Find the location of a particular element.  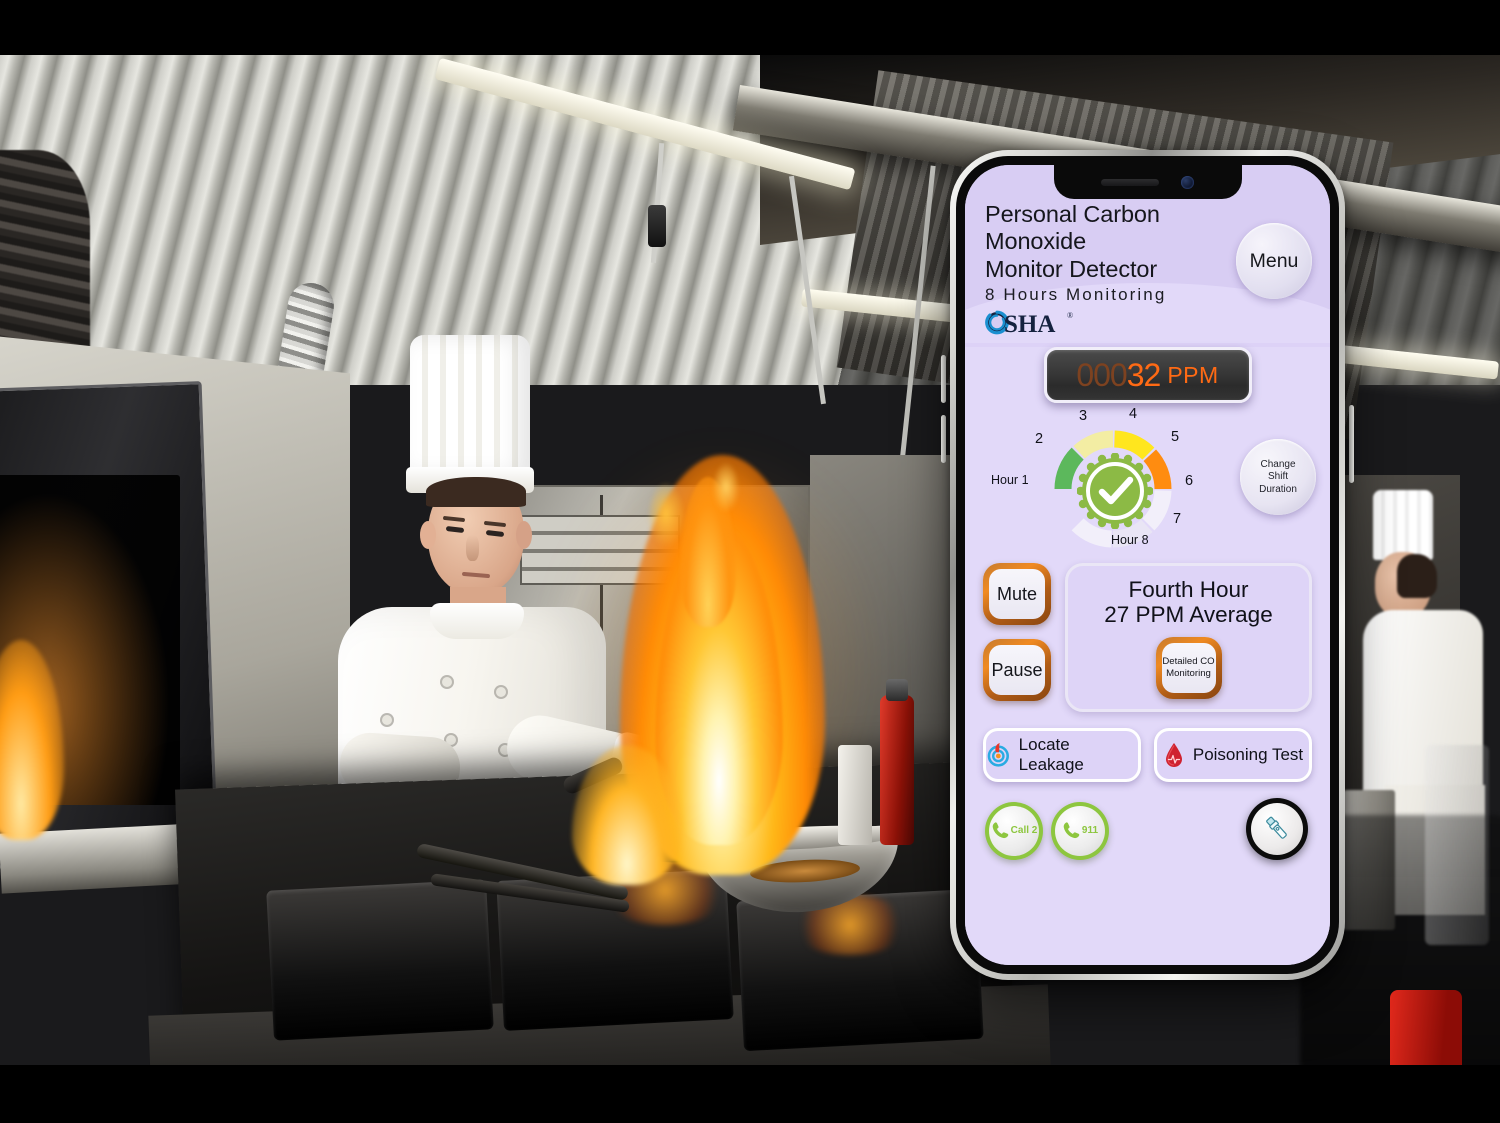

target-radar-icon is located at coordinates (998, 755).